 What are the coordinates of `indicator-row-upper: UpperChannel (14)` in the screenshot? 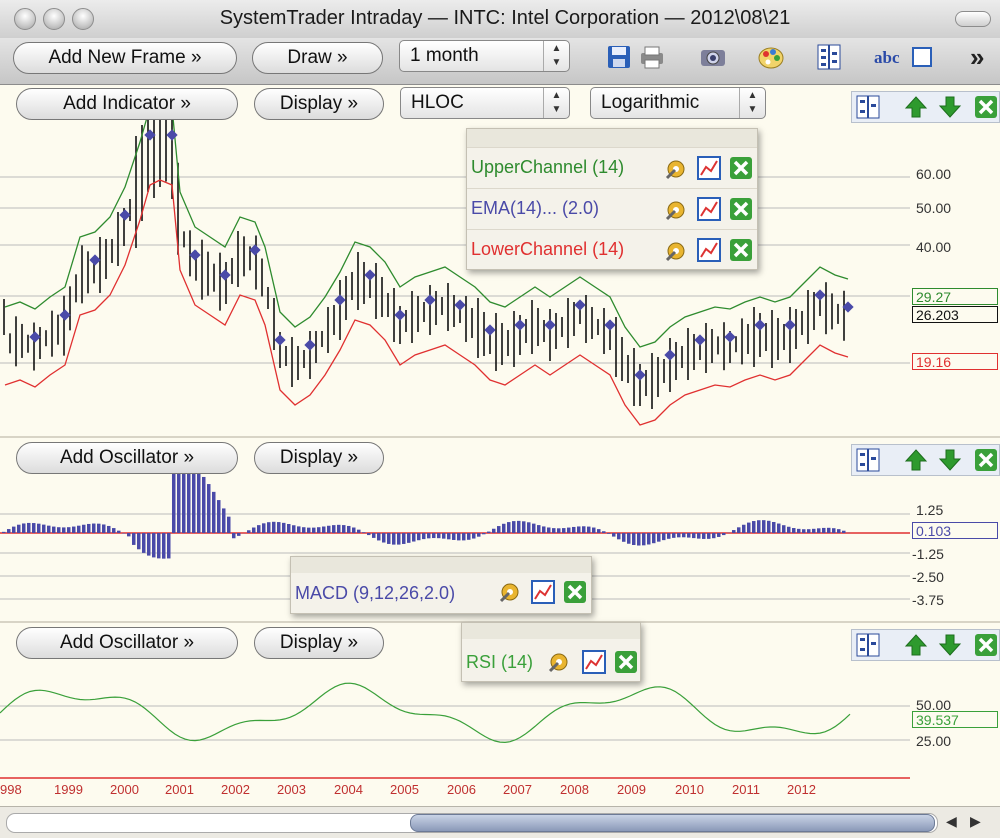 It's located at (612, 167).